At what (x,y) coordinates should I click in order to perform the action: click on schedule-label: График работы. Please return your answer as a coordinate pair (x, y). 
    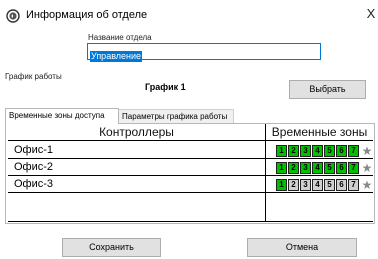
    Looking at the image, I should click on (33, 76).